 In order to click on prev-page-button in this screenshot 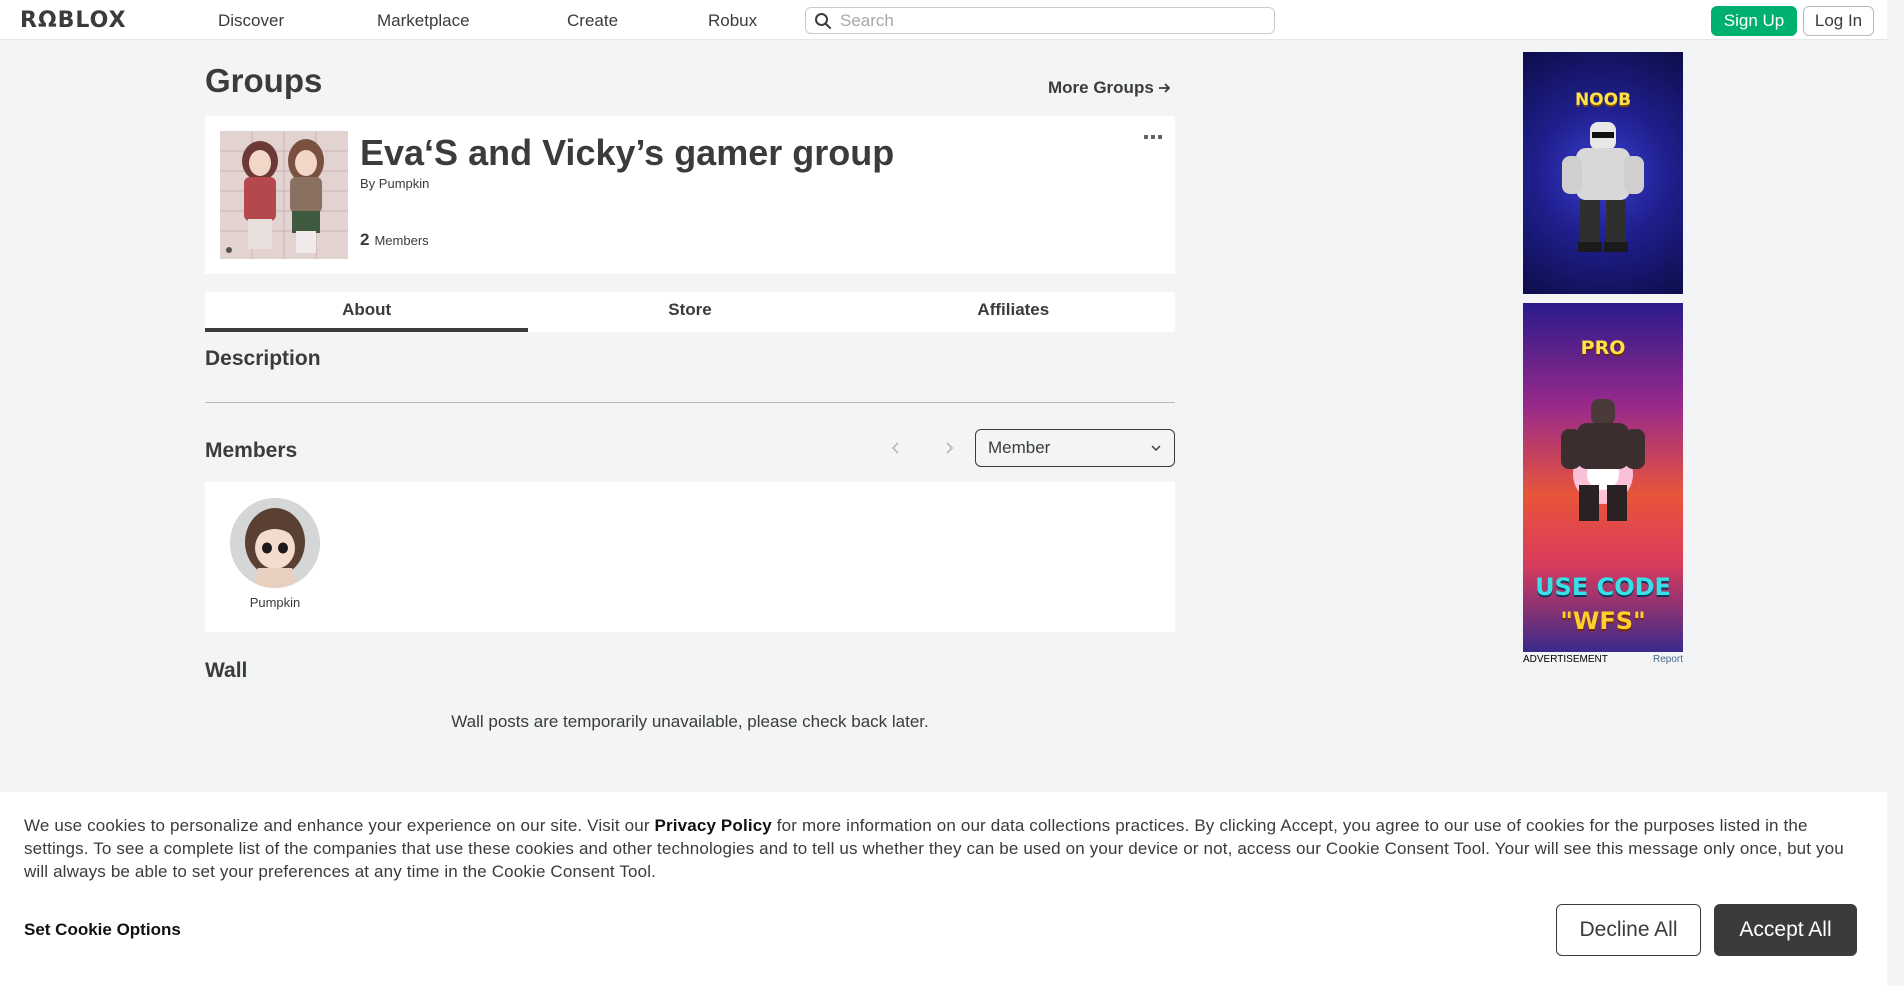, I will do `click(896, 448)`.